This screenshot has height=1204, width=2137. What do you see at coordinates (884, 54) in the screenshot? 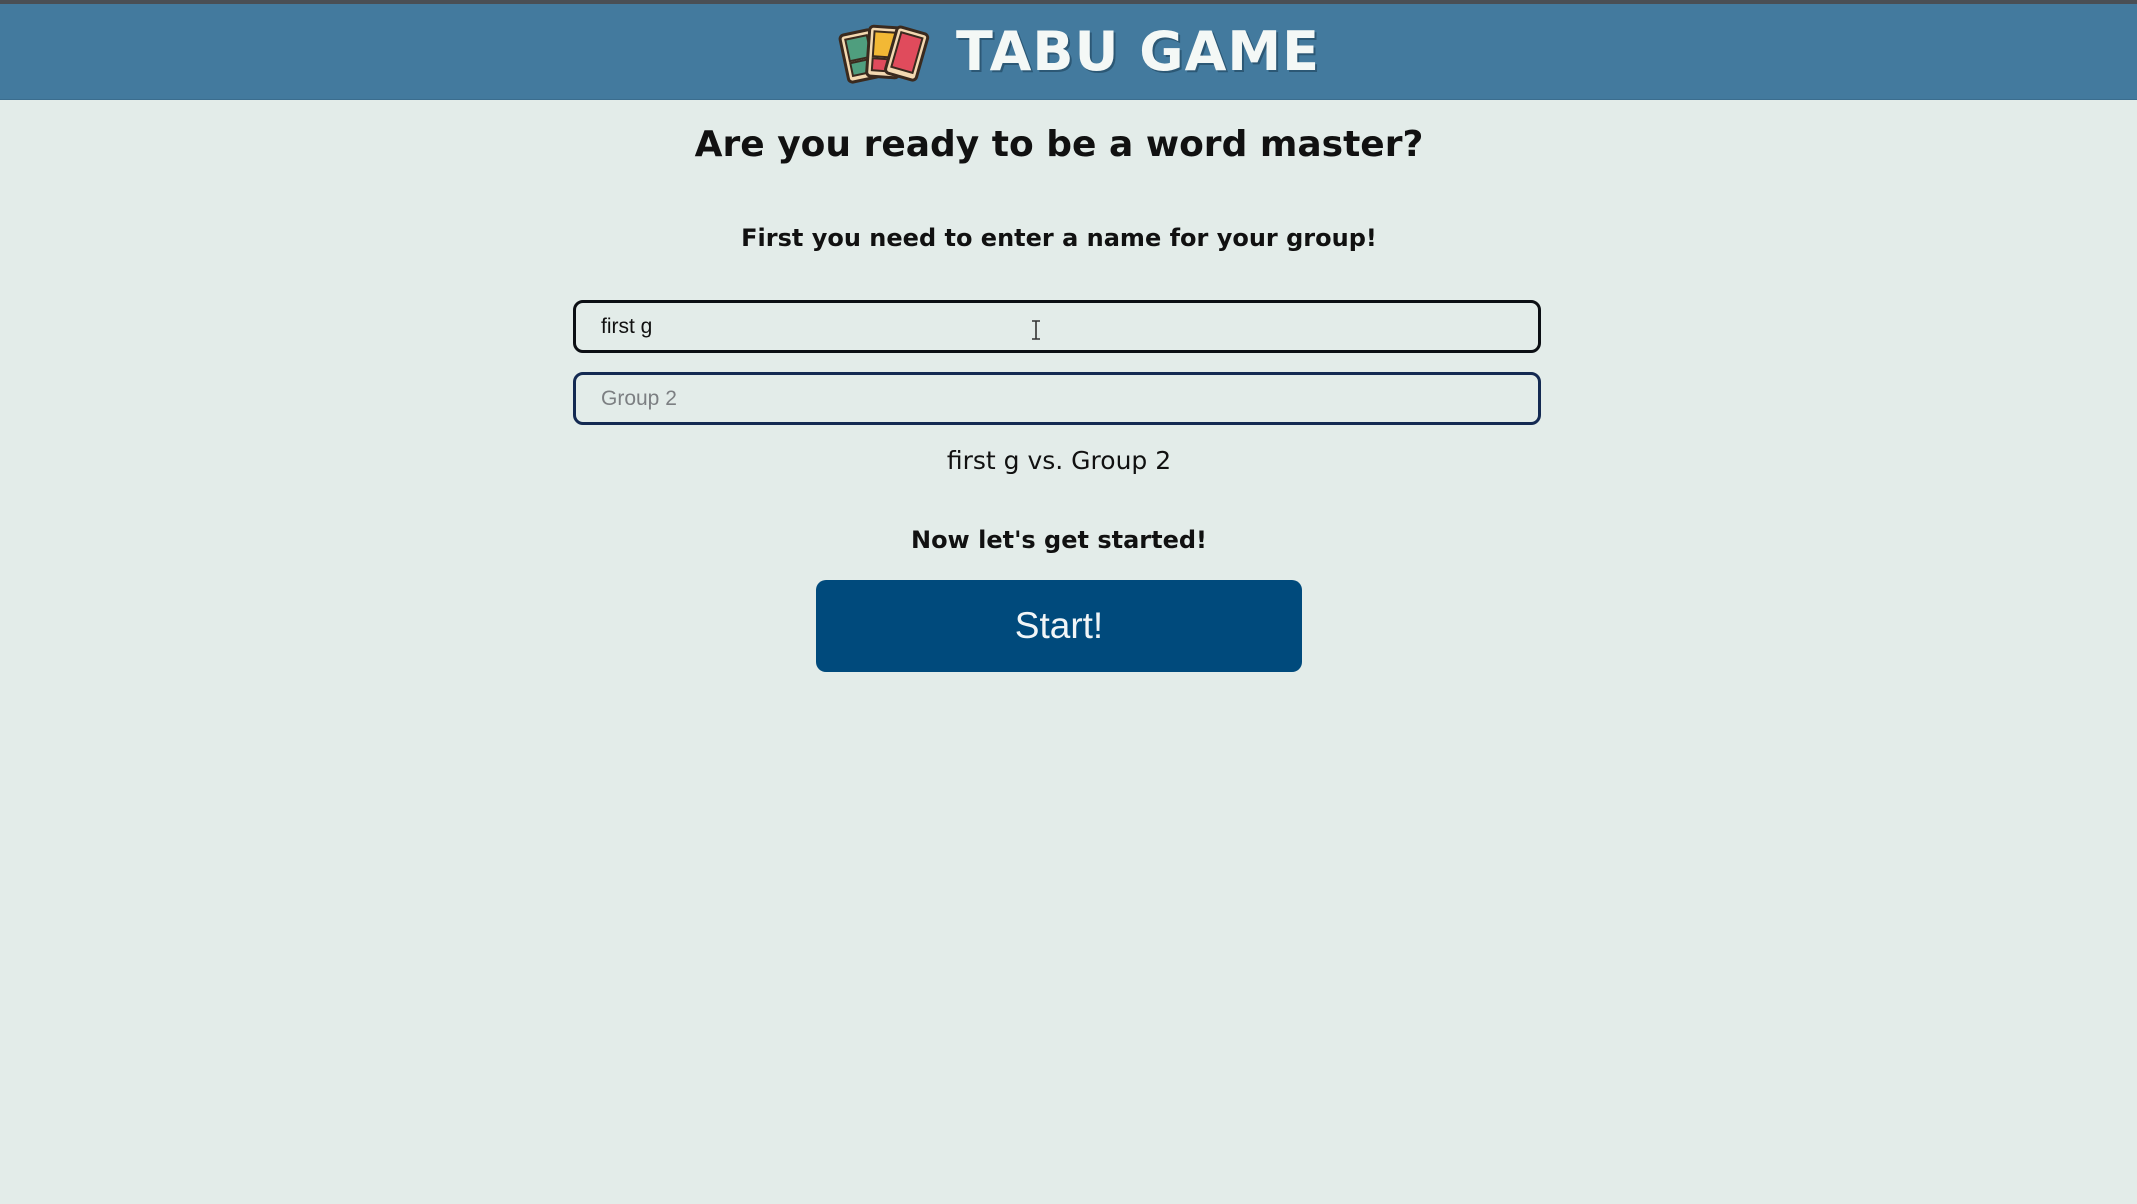
I see `cards-icon` at bounding box center [884, 54].